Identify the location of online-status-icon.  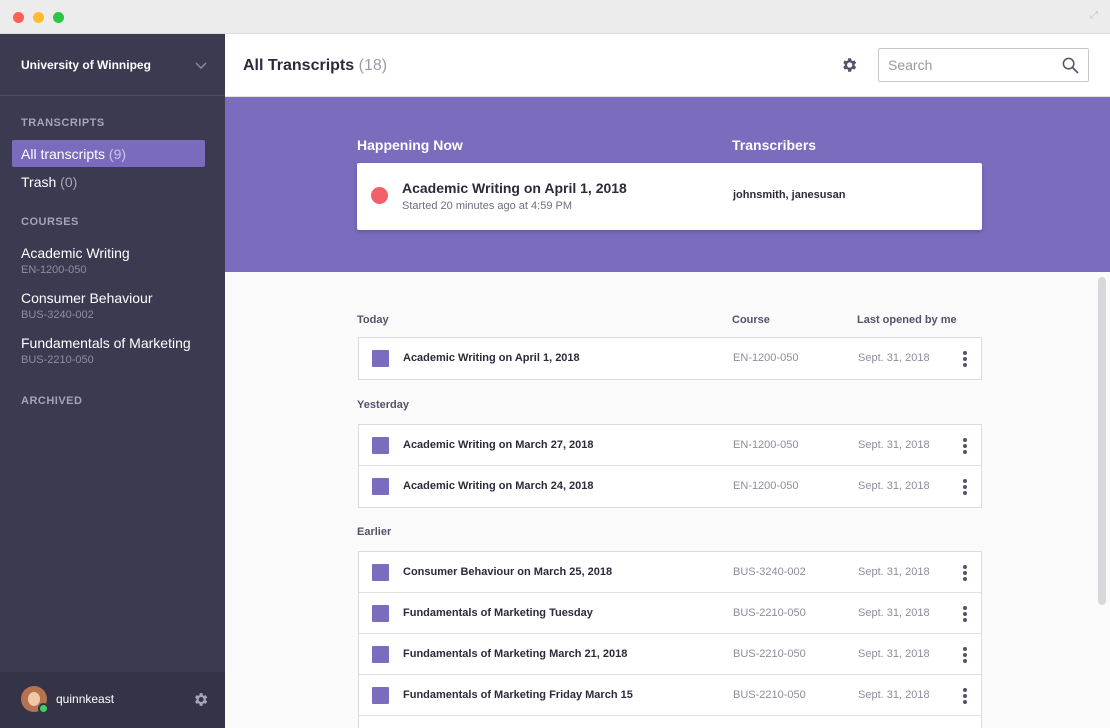
(43, 708).